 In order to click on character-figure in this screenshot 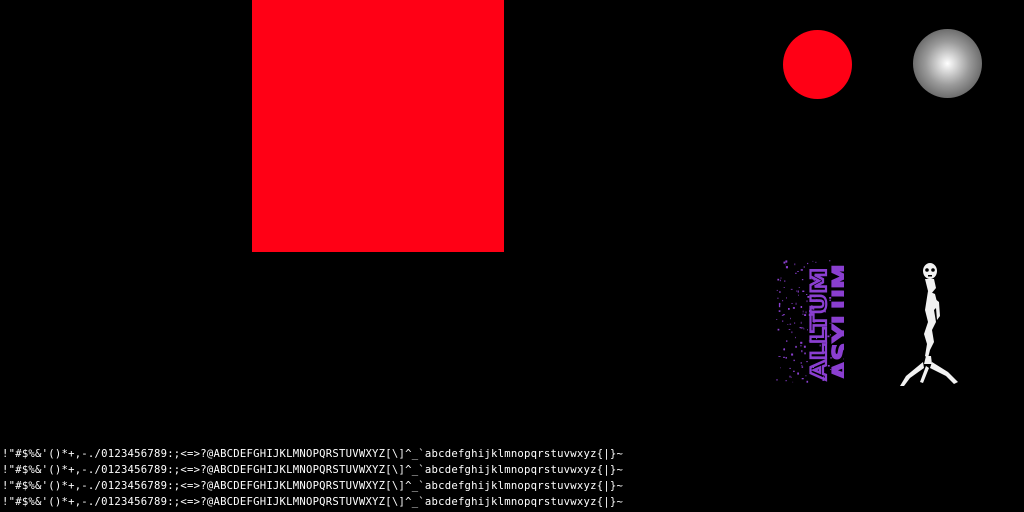, I will do `click(930, 323)`.